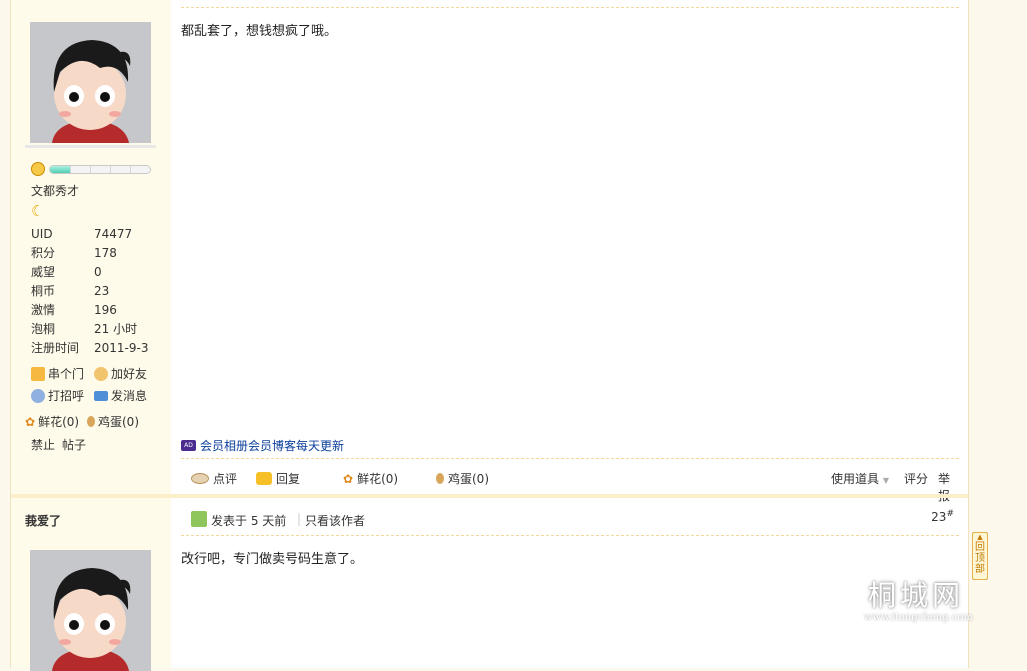 This screenshot has height=671, width=1027. I want to click on stat-label: 泡桐, so click(43, 329).